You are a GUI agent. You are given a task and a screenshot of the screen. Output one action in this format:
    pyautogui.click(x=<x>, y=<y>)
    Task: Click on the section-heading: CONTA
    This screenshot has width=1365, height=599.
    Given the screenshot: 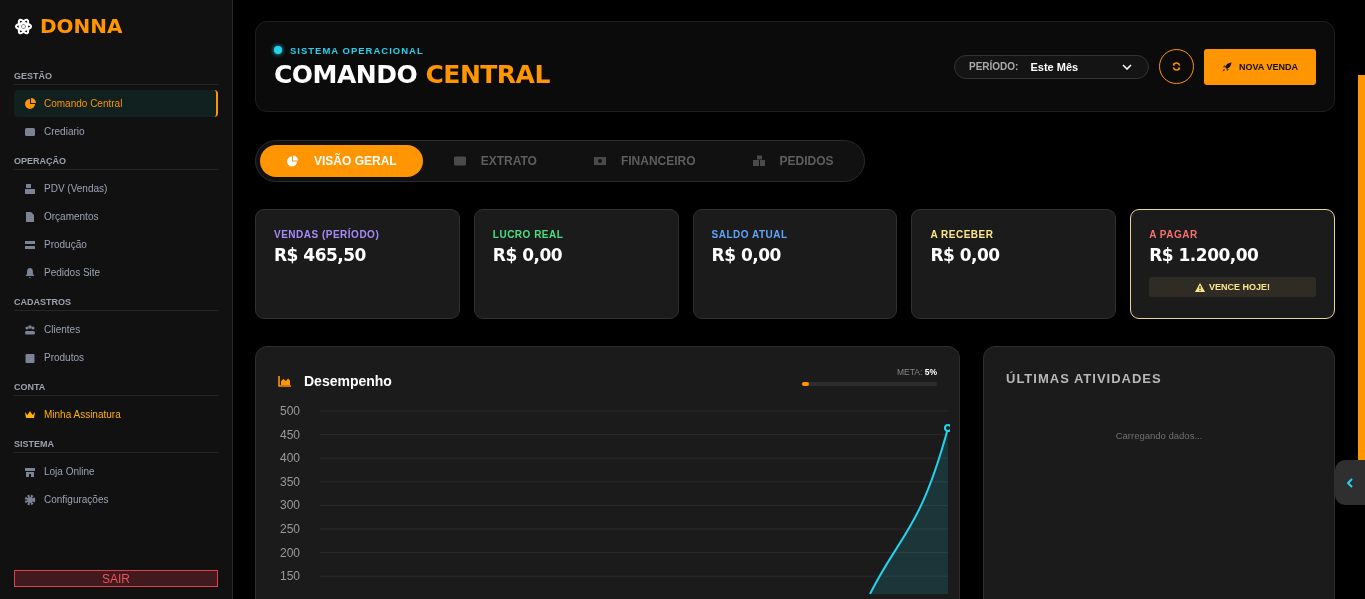 What is the action you would take?
    pyautogui.click(x=116, y=389)
    